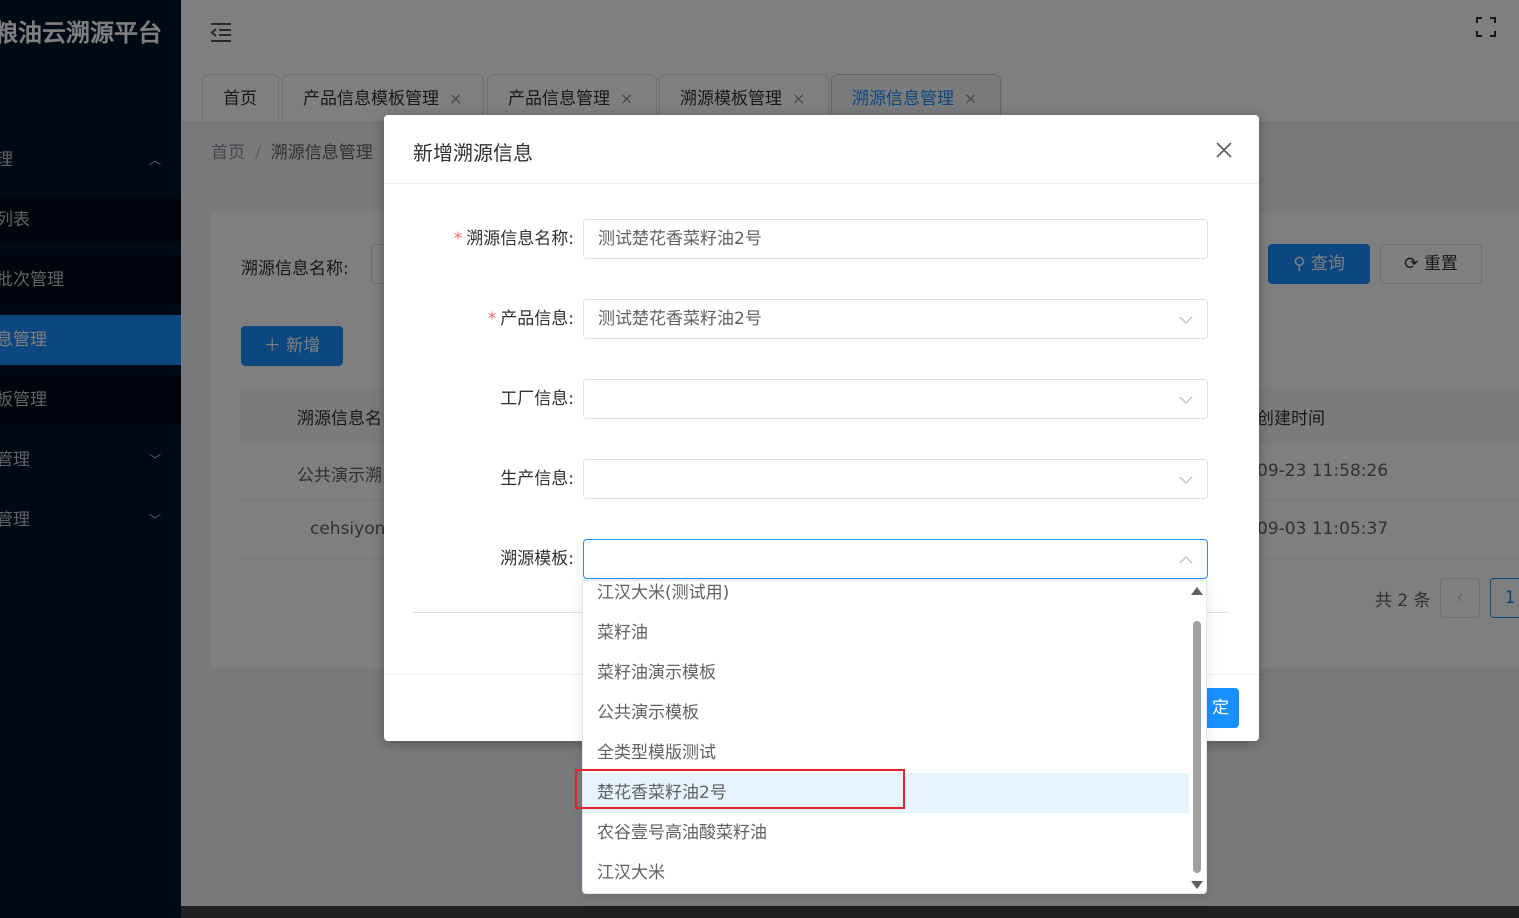  I want to click on field-label-product: * 产品信息:, so click(494, 319).